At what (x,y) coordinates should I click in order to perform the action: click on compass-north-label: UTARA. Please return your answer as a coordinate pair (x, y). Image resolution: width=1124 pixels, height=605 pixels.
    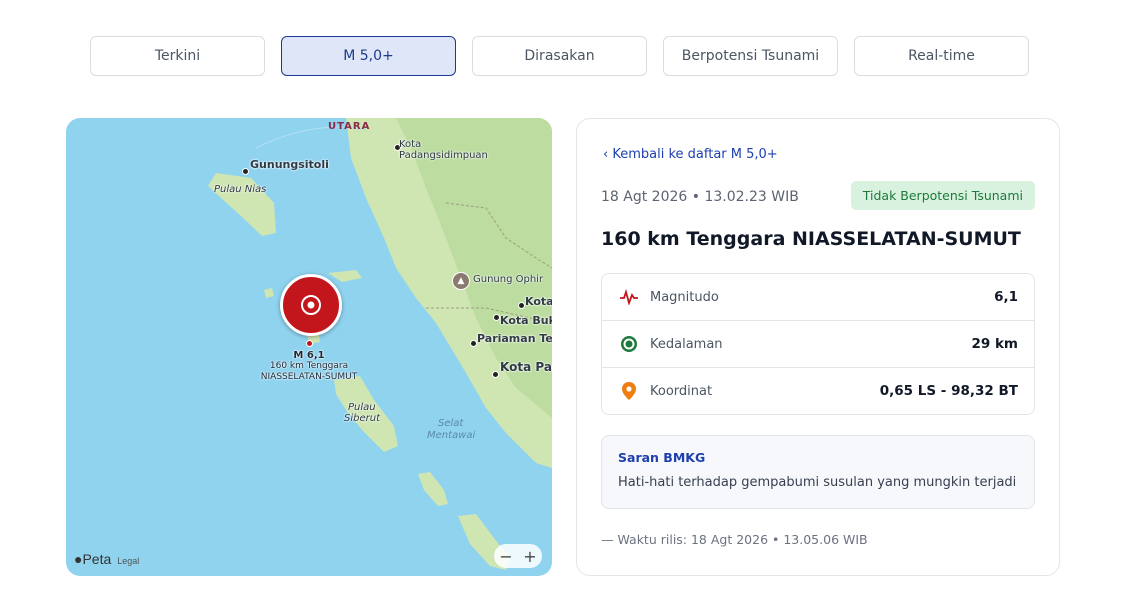
    Looking at the image, I should click on (349, 126).